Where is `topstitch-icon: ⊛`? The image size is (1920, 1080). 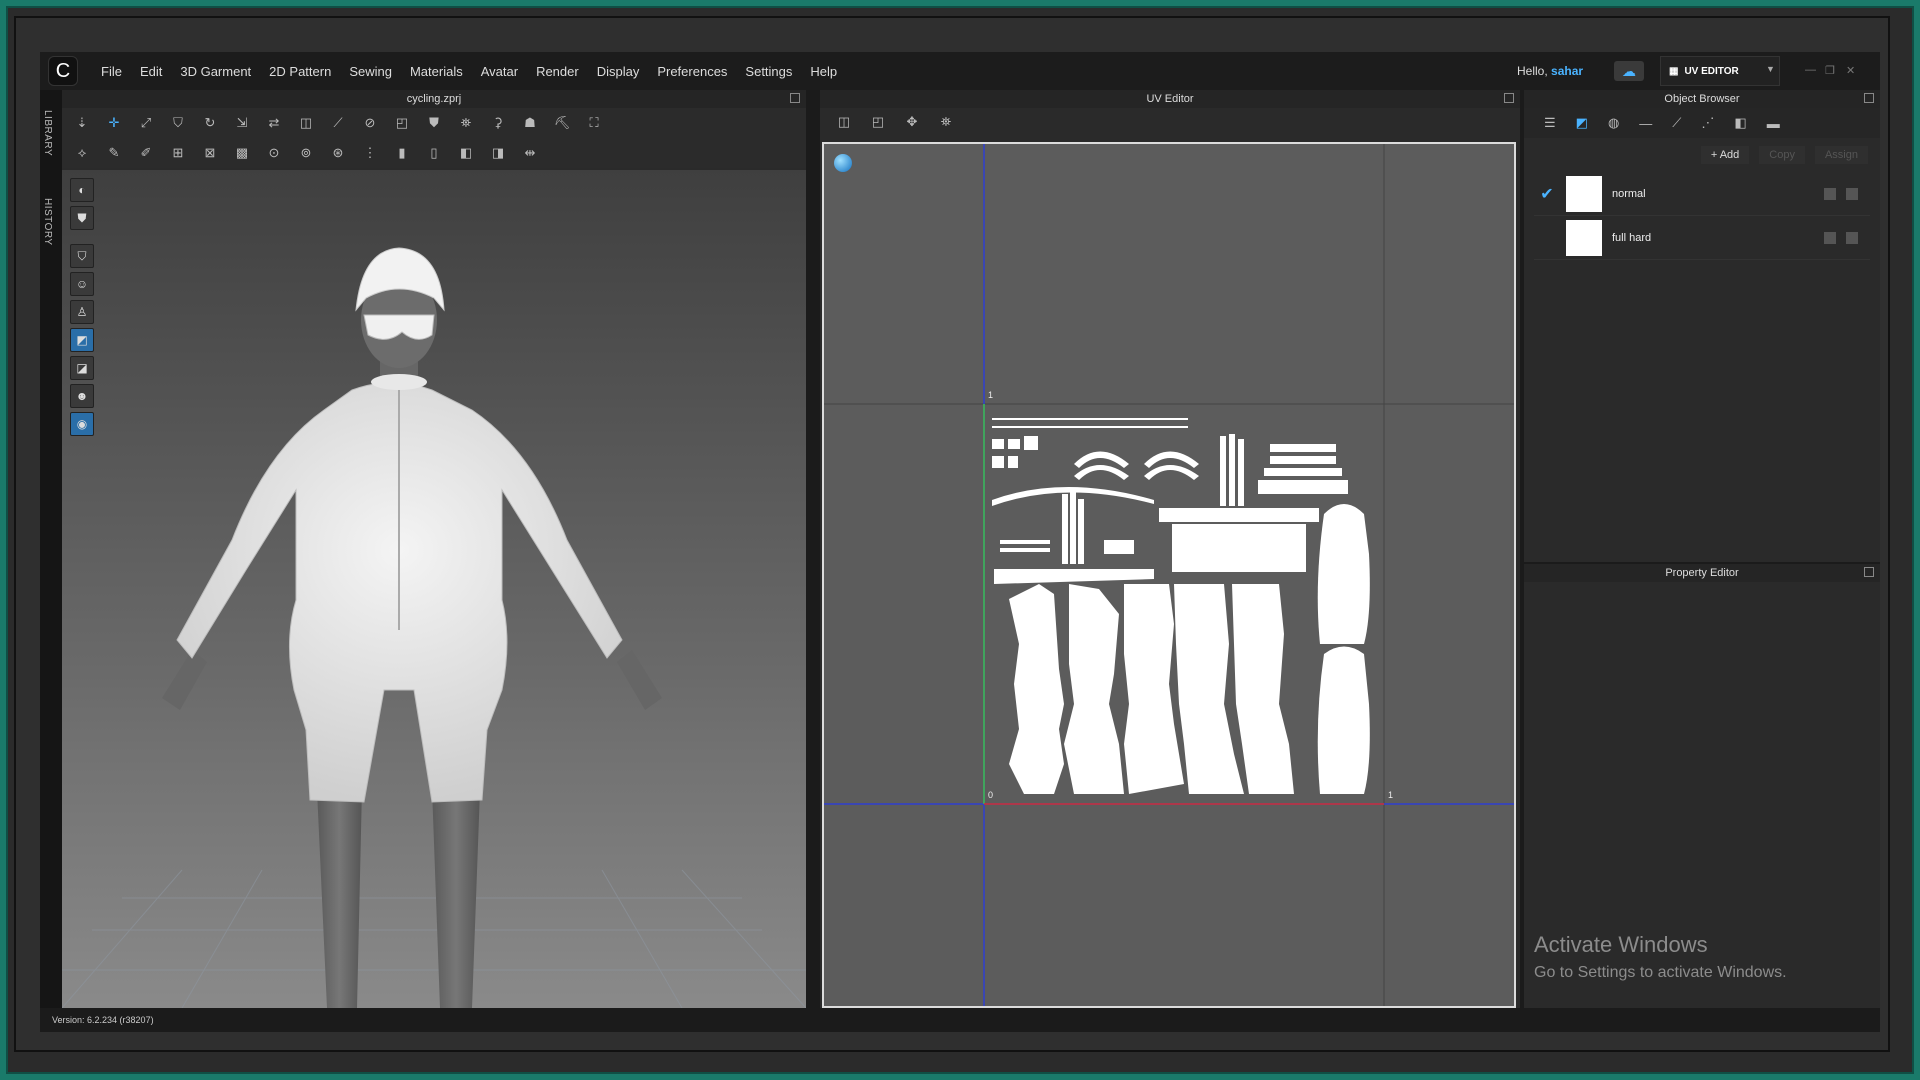
topstitch-icon: ⊛ is located at coordinates (338, 153).